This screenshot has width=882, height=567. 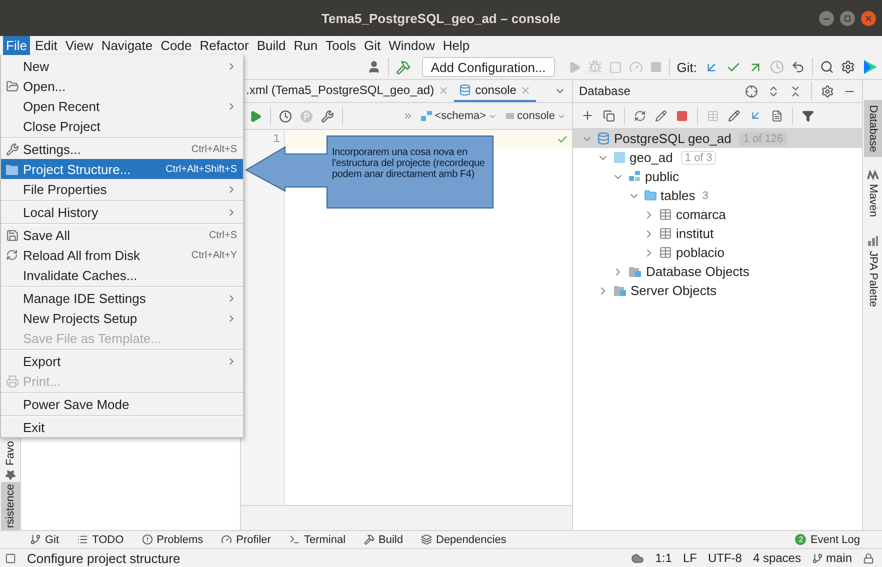 I want to click on menu-item: Project Structure... Ctrl+Alt+Shift+S, so click(x=122, y=169).